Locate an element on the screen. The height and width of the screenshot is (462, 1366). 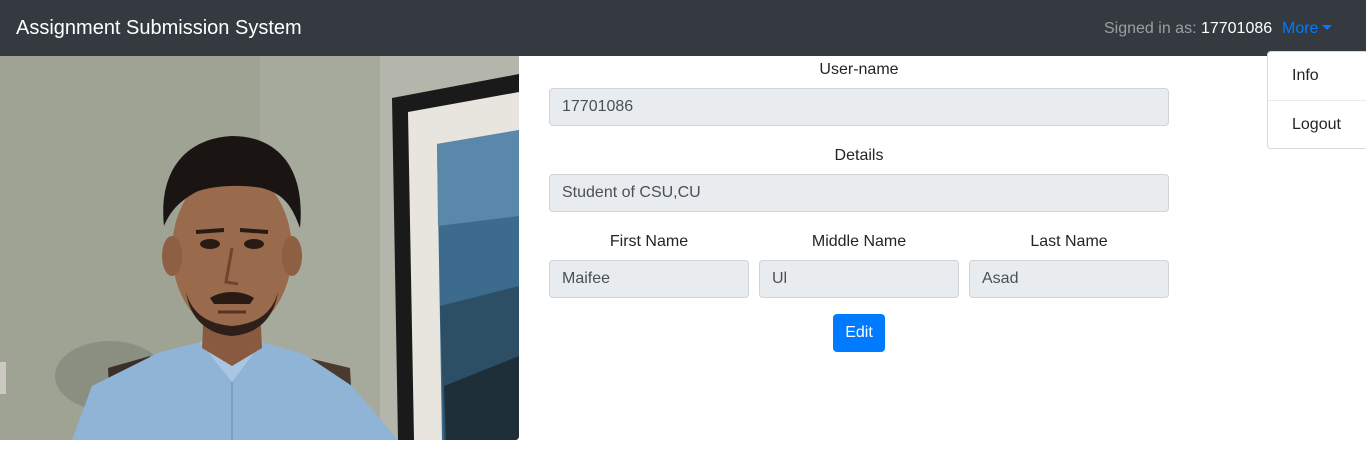
last-name-label: Last Name is located at coordinates (1069, 241).